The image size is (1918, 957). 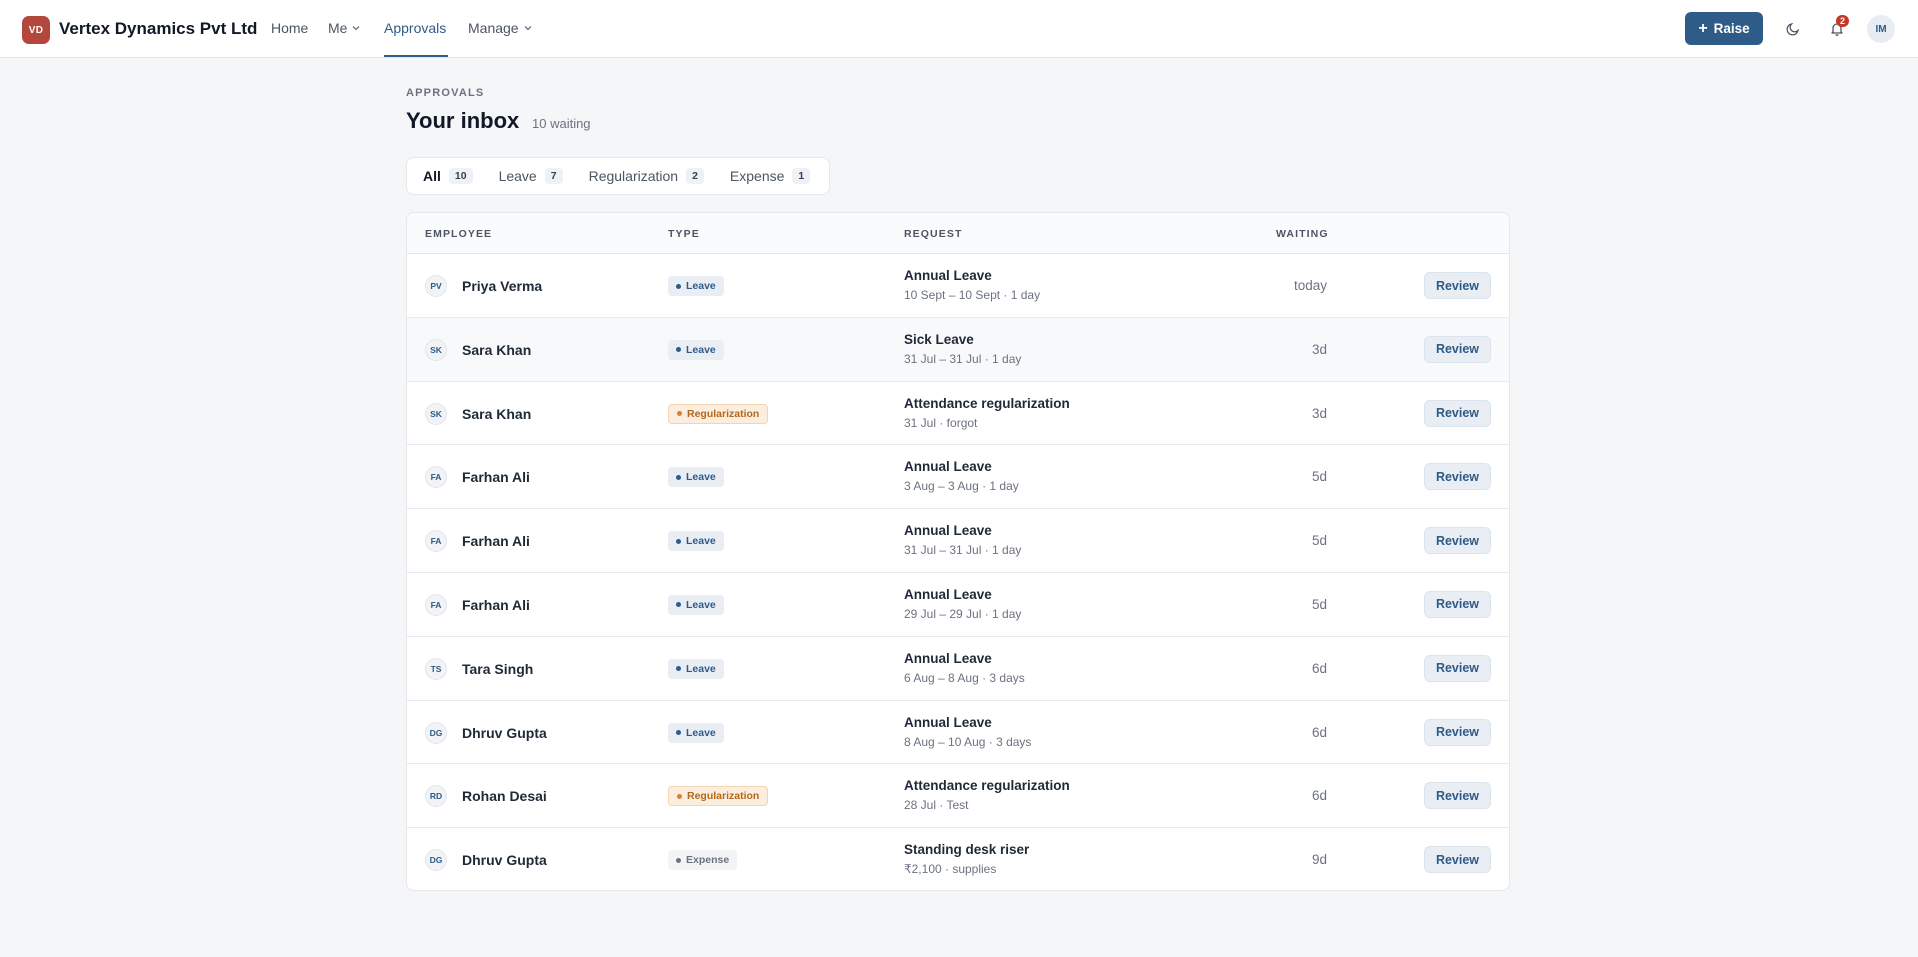 I want to click on column-header-request: REQUEST, so click(x=933, y=234).